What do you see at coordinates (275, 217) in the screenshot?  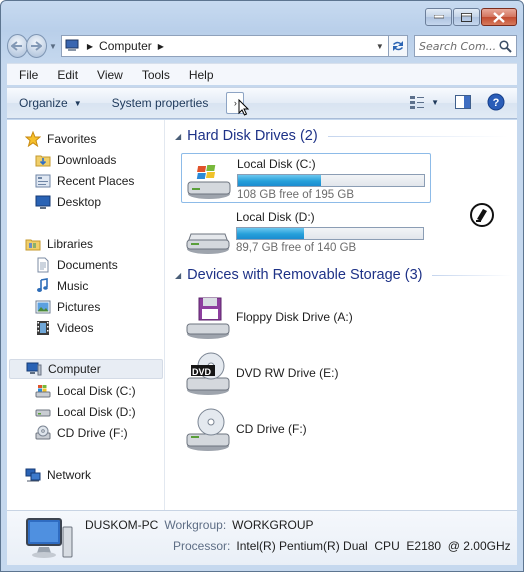 I see `drive-d-name: Local Disk (D:)` at bounding box center [275, 217].